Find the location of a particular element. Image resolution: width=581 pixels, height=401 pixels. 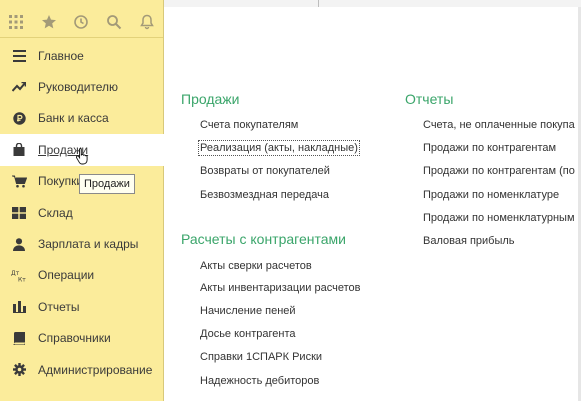

sidebar-item-directories: Справочники is located at coordinates (81, 338).